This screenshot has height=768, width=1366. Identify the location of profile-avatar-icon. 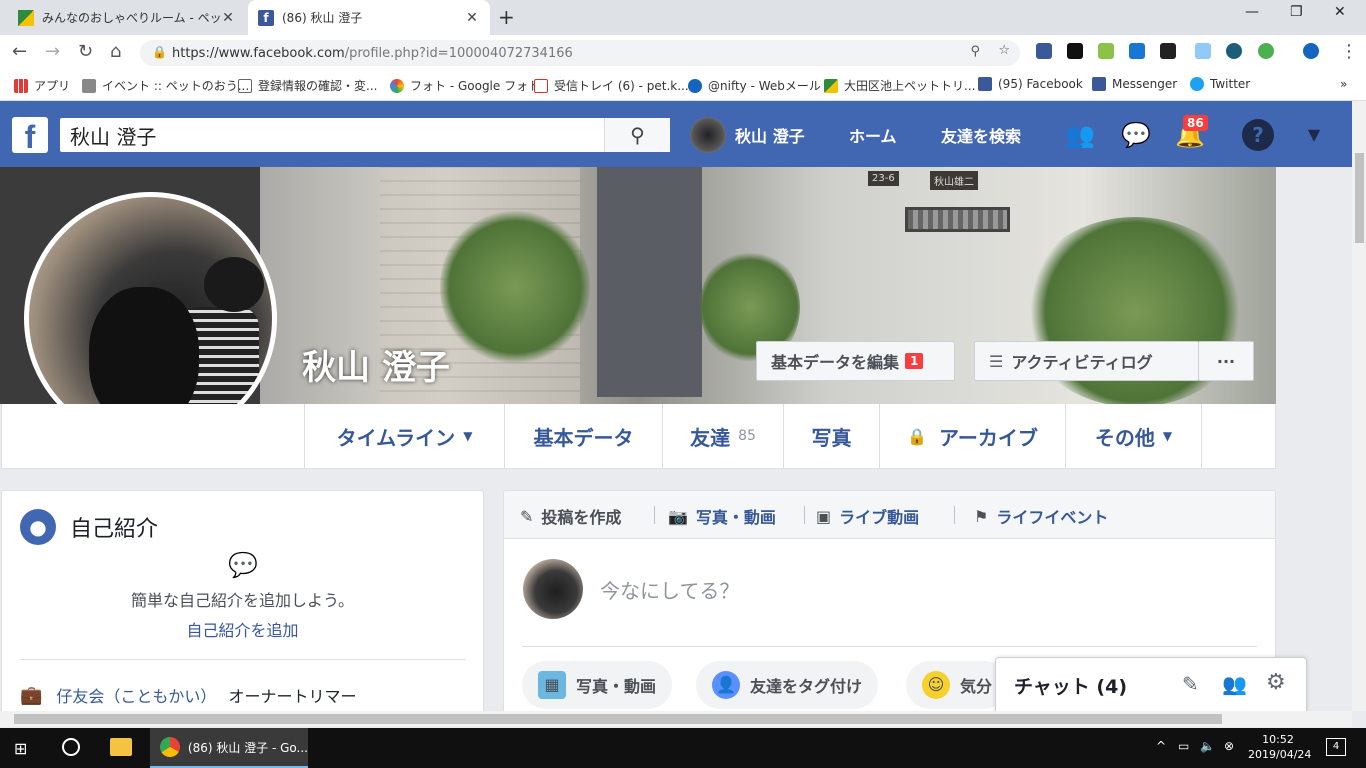
(1311, 51).